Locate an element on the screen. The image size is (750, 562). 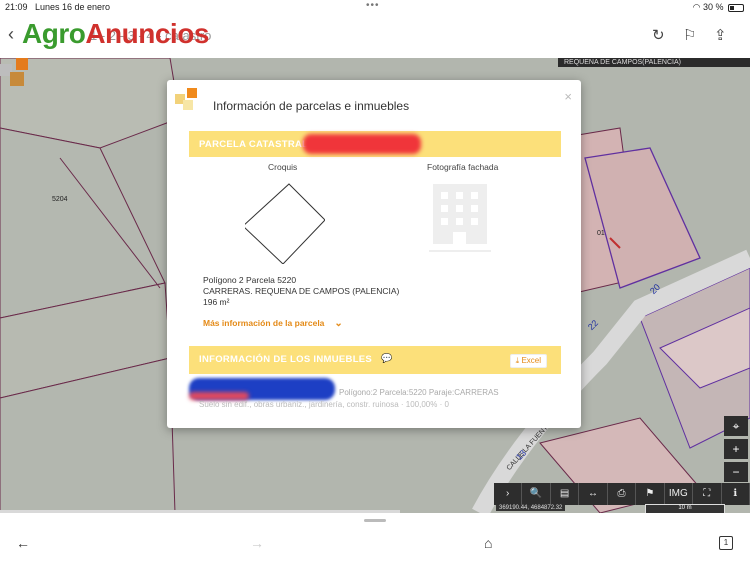
map-toolbar: › 🔍 ▤ ↔ ⎙ ⚑ IMG ⛶ ℹ is located at coordinates (622, 494).